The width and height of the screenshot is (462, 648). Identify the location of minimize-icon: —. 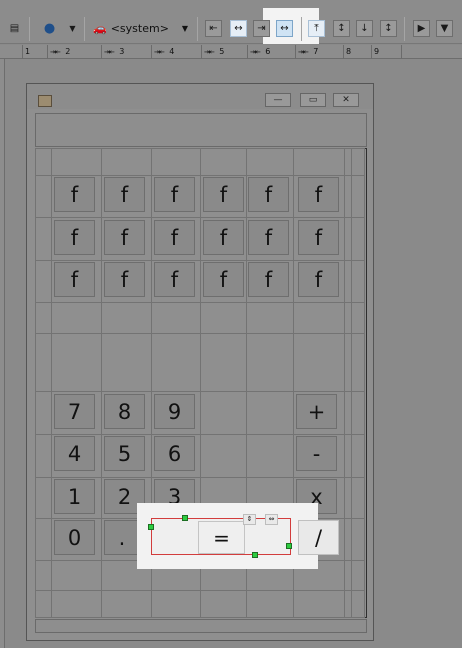
(278, 100).